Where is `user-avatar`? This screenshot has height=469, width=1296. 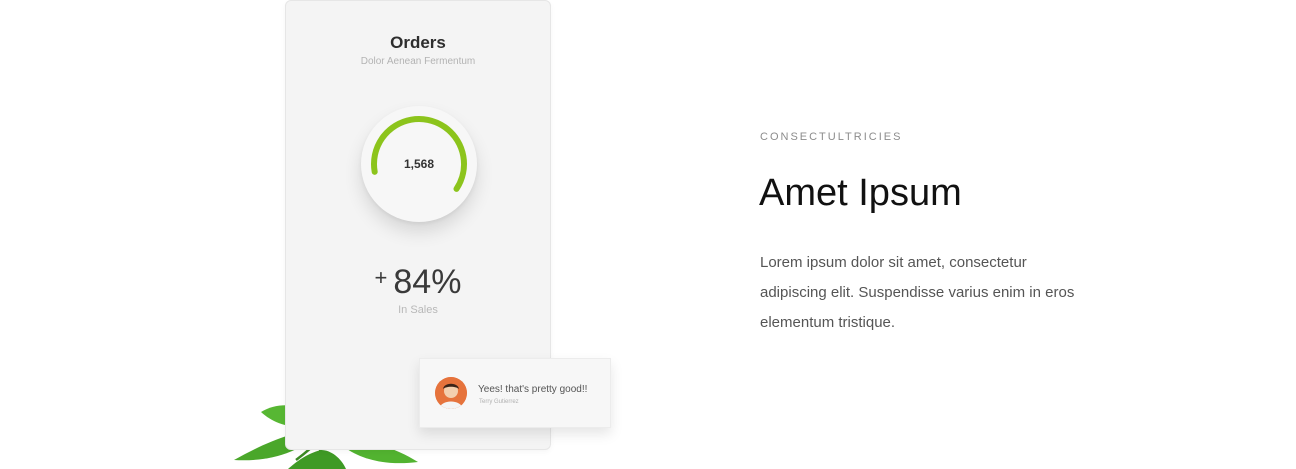
user-avatar is located at coordinates (451, 393).